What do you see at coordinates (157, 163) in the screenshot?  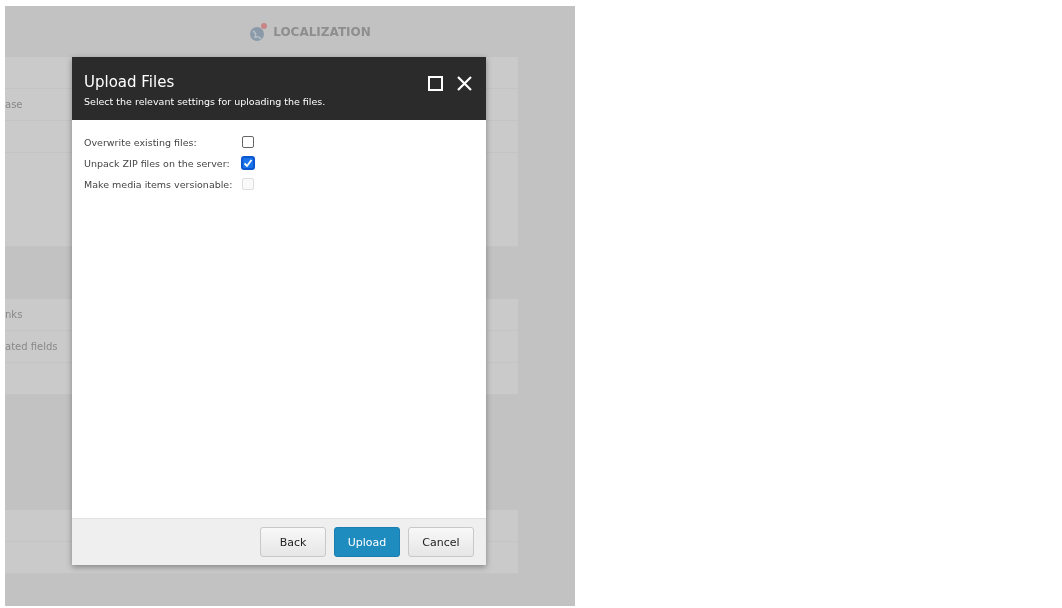 I see `option-label: Unpack ZIP files on the server:` at bounding box center [157, 163].